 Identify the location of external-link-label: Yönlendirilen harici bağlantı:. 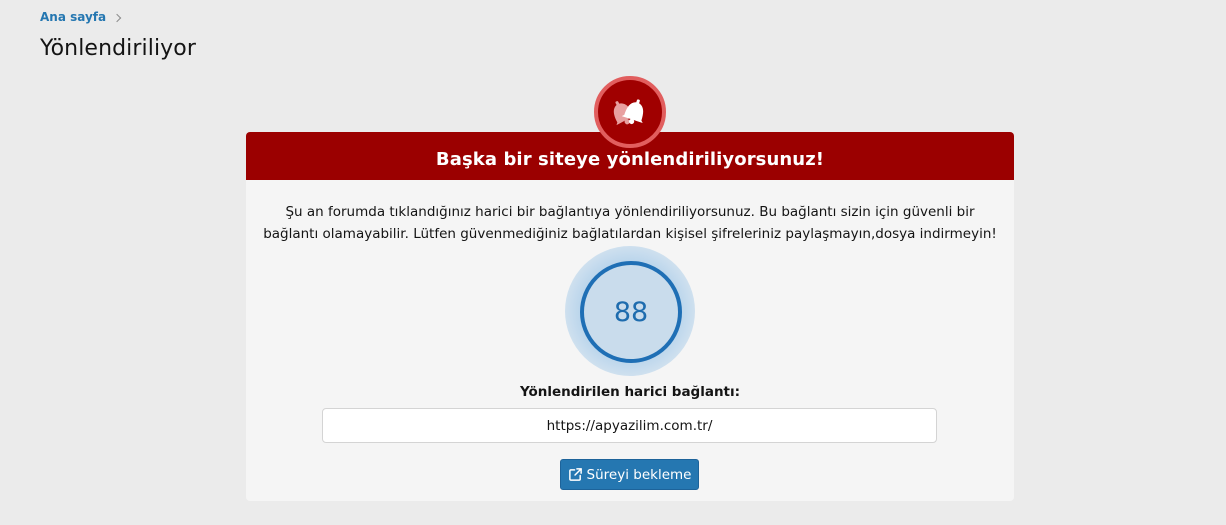
(630, 392).